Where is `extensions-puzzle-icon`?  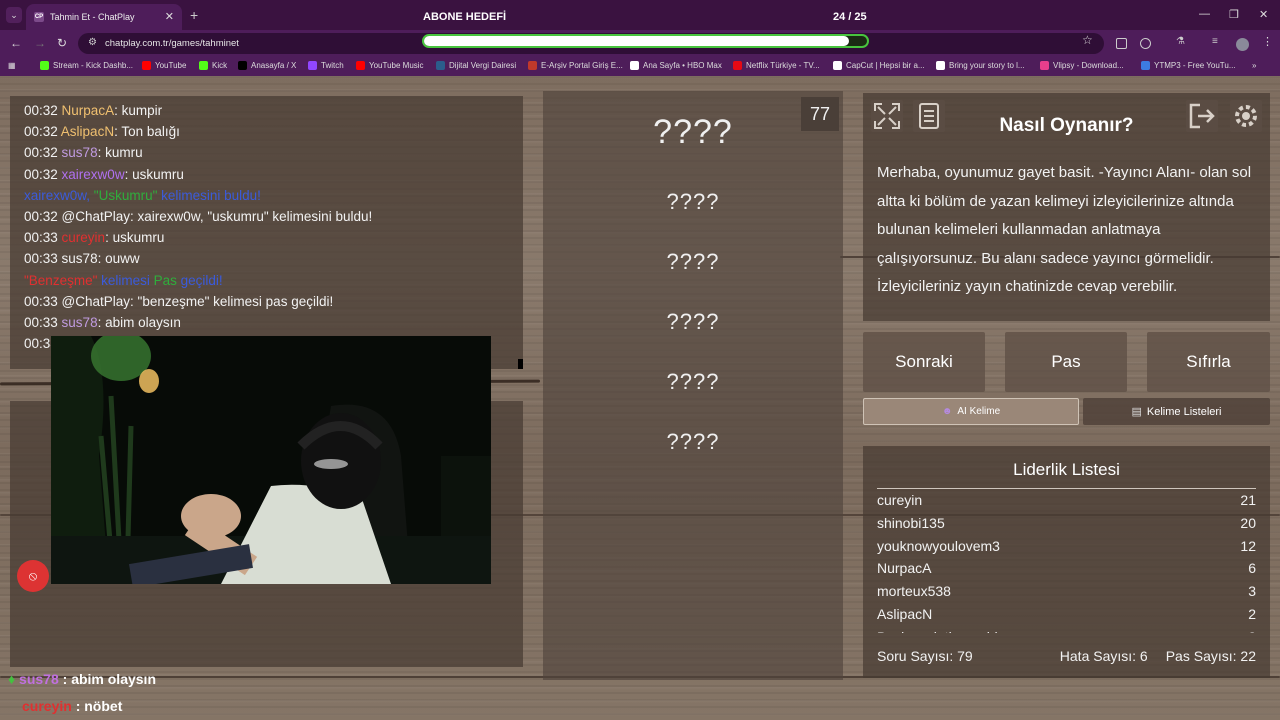
extensions-puzzle-icon is located at coordinates (1145, 43).